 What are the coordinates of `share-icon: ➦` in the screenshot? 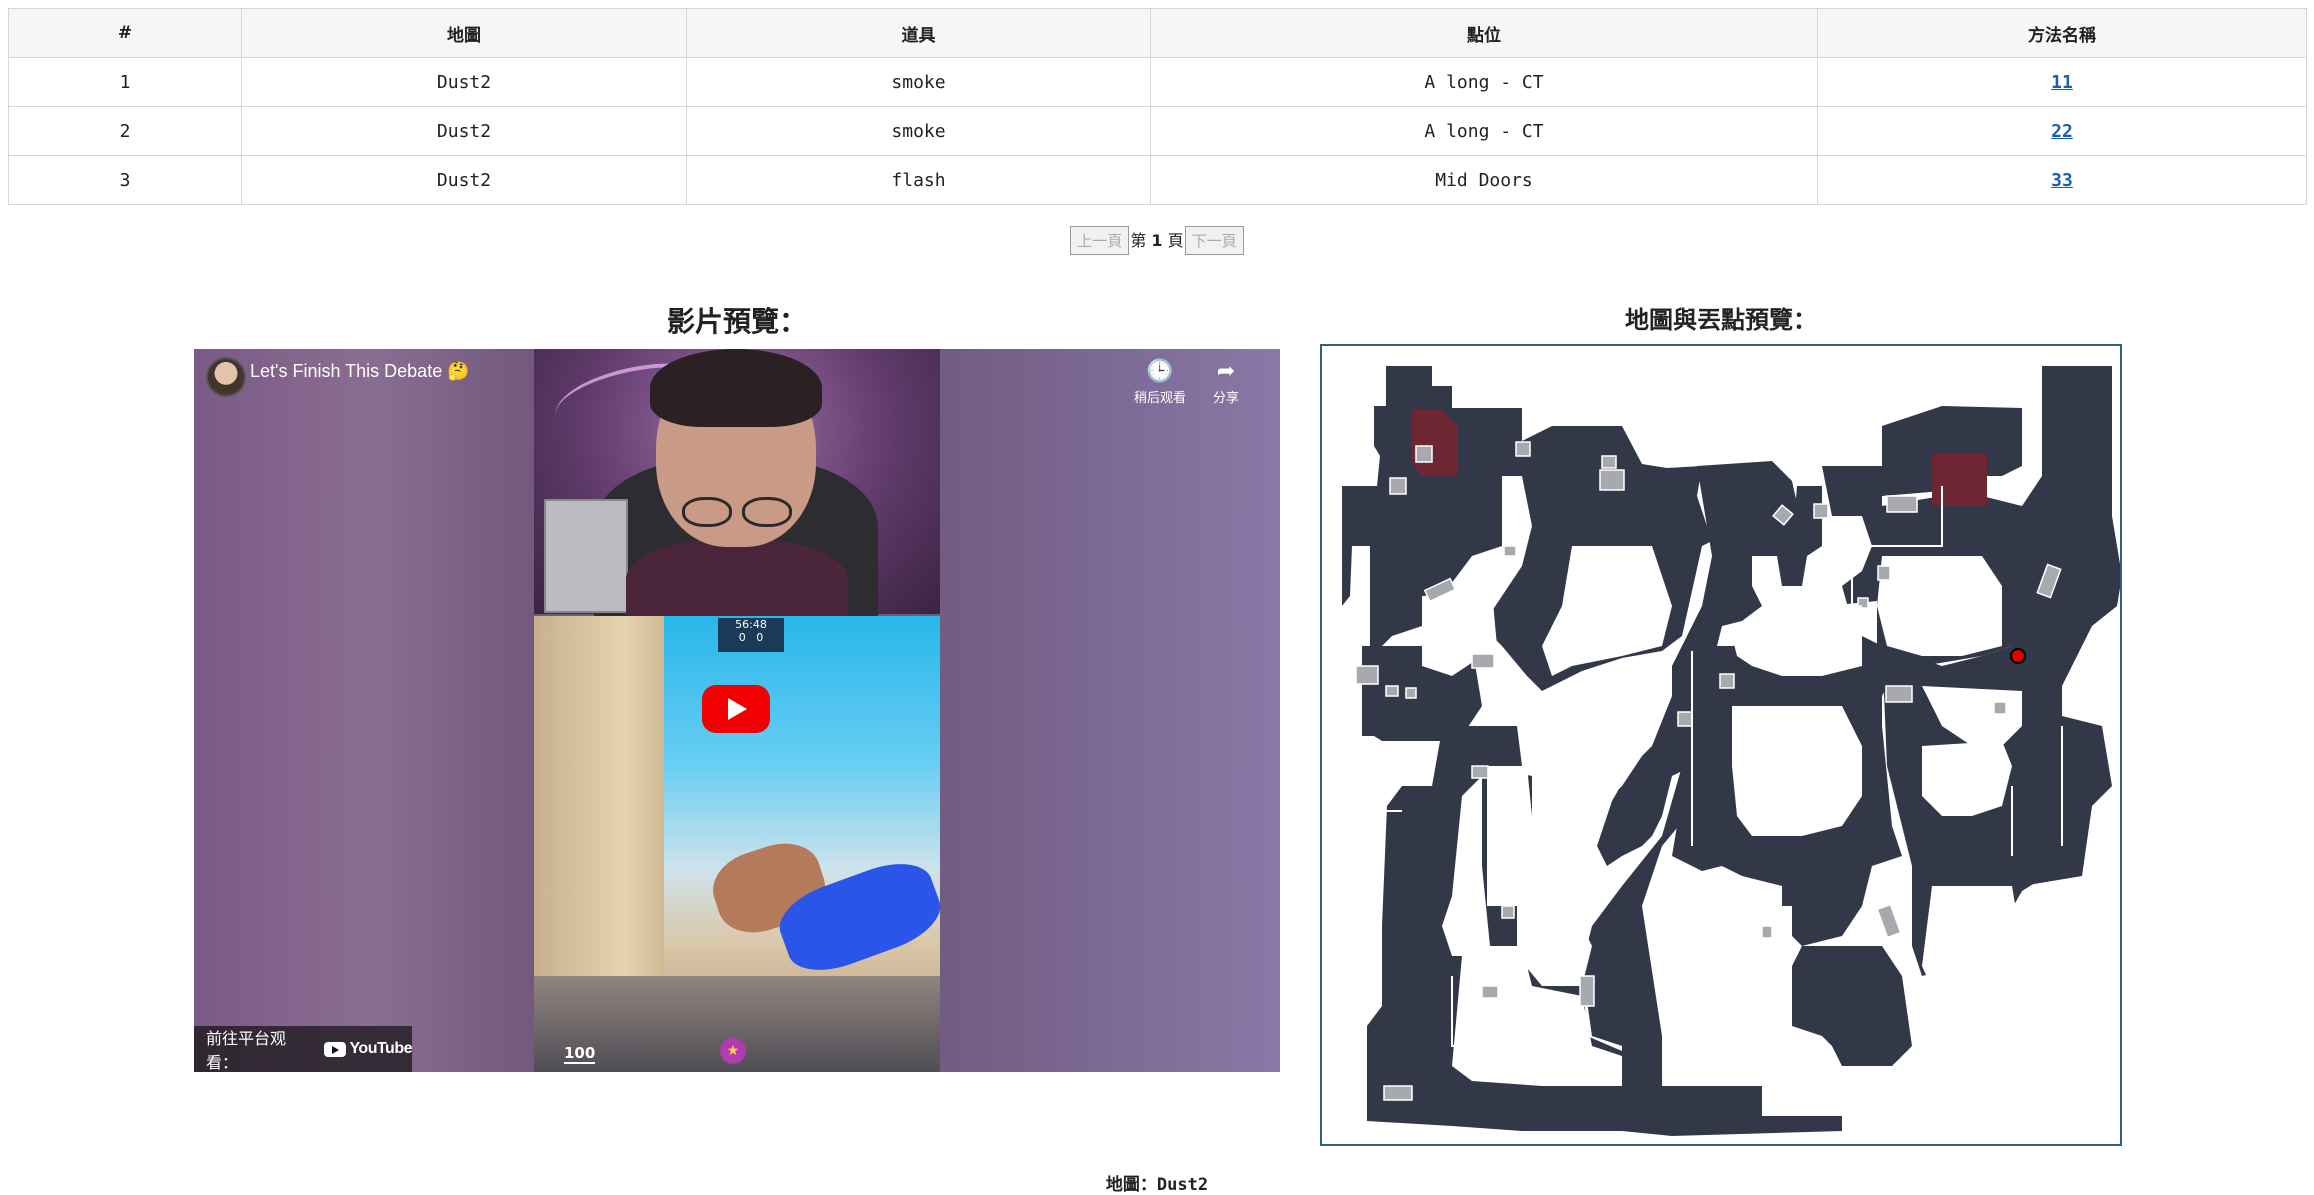 It's located at (1226, 371).